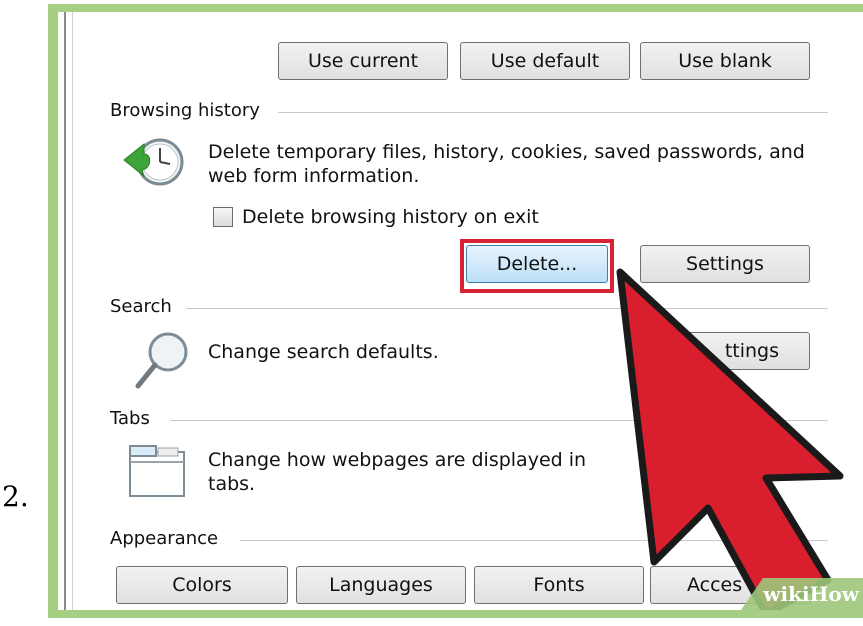 The image size is (863, 626). I want to click on appearance-heading: Appearance, so click(164, 538).